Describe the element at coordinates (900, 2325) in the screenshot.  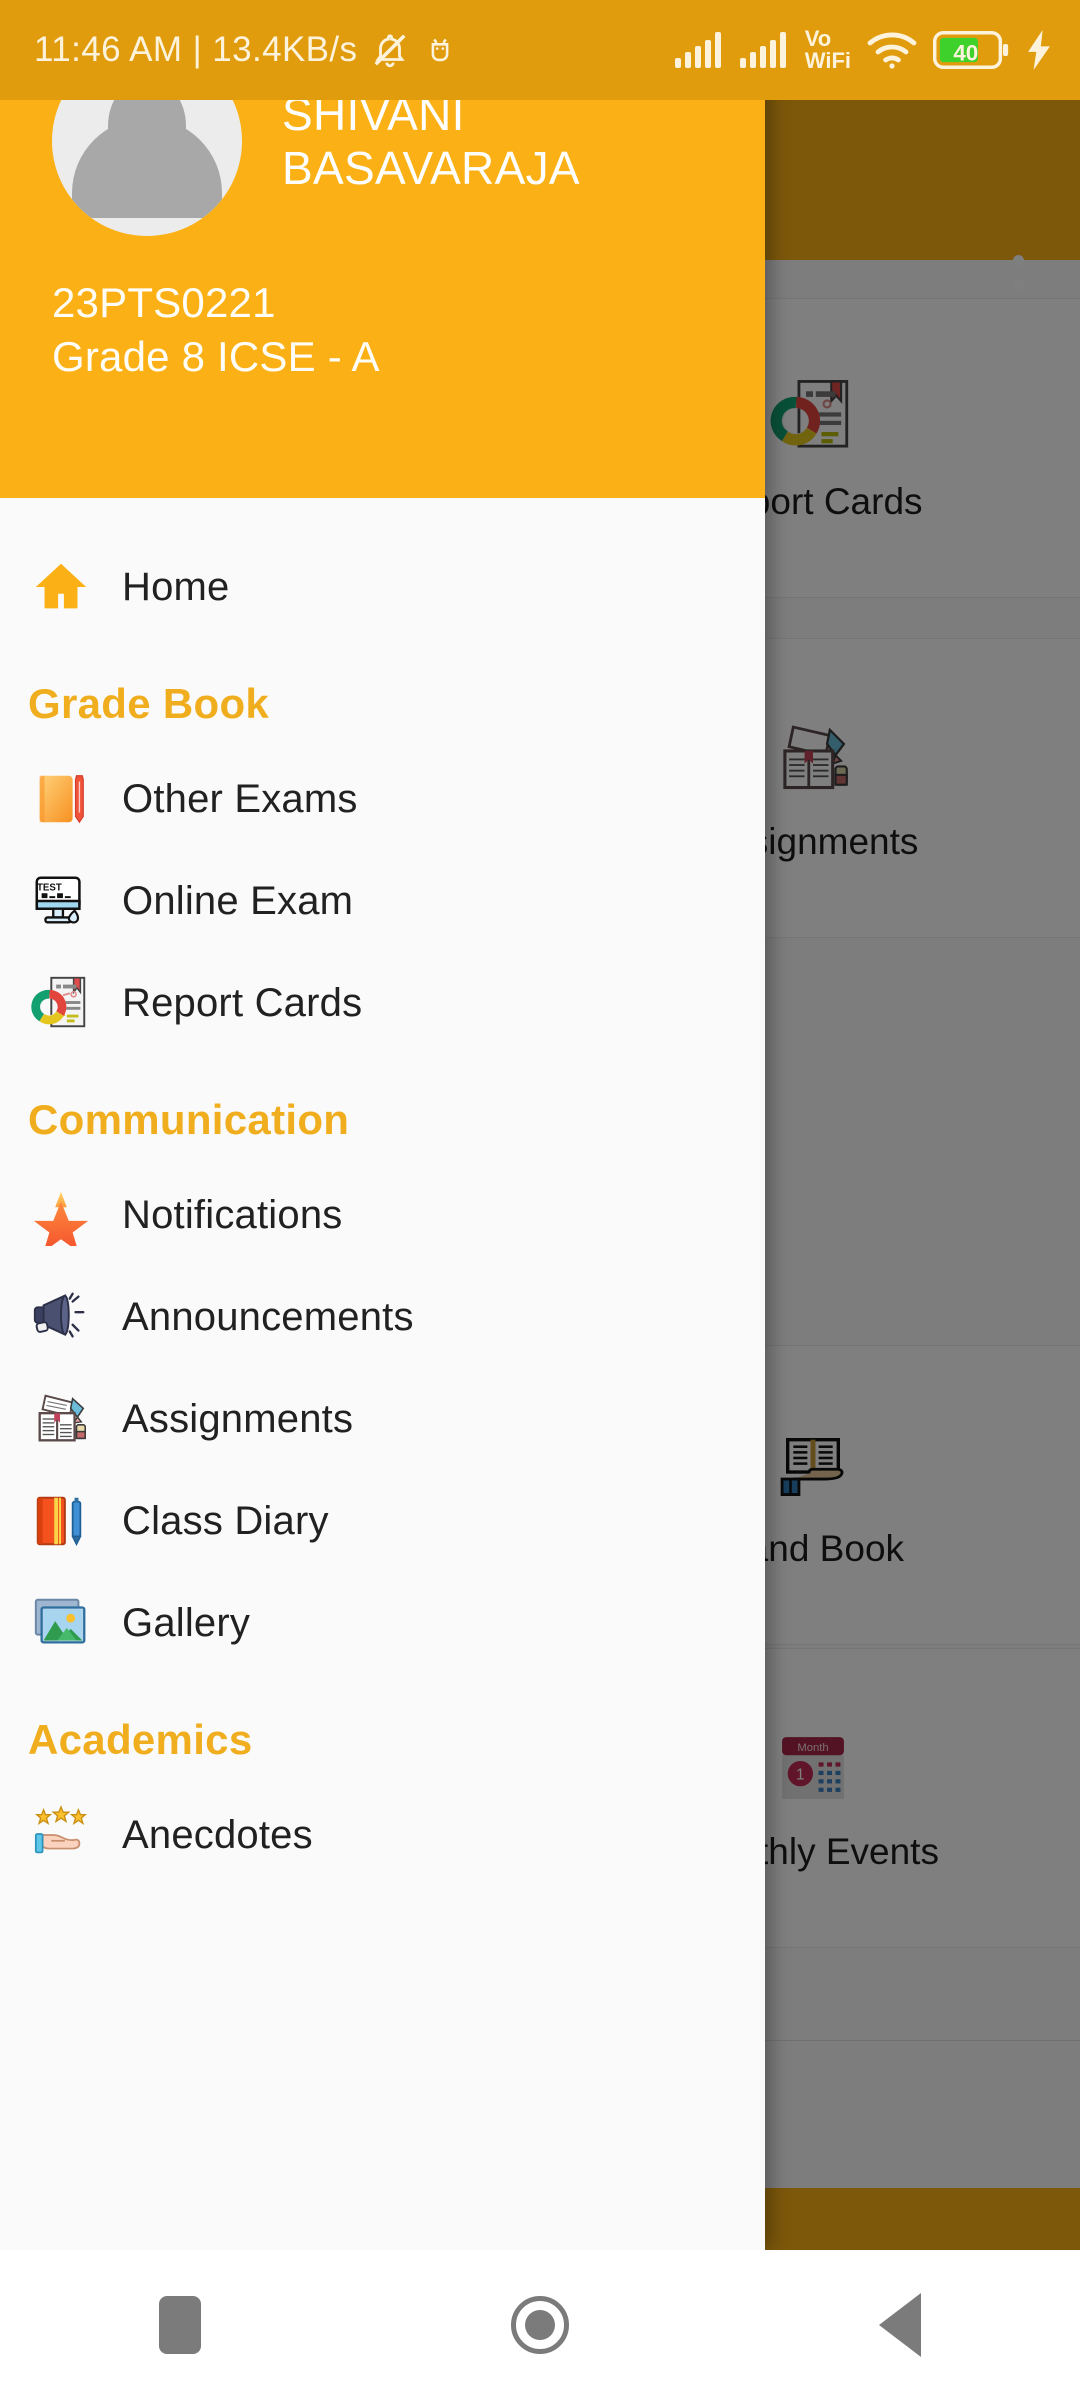
I see `back-triangle-icon` at that location.